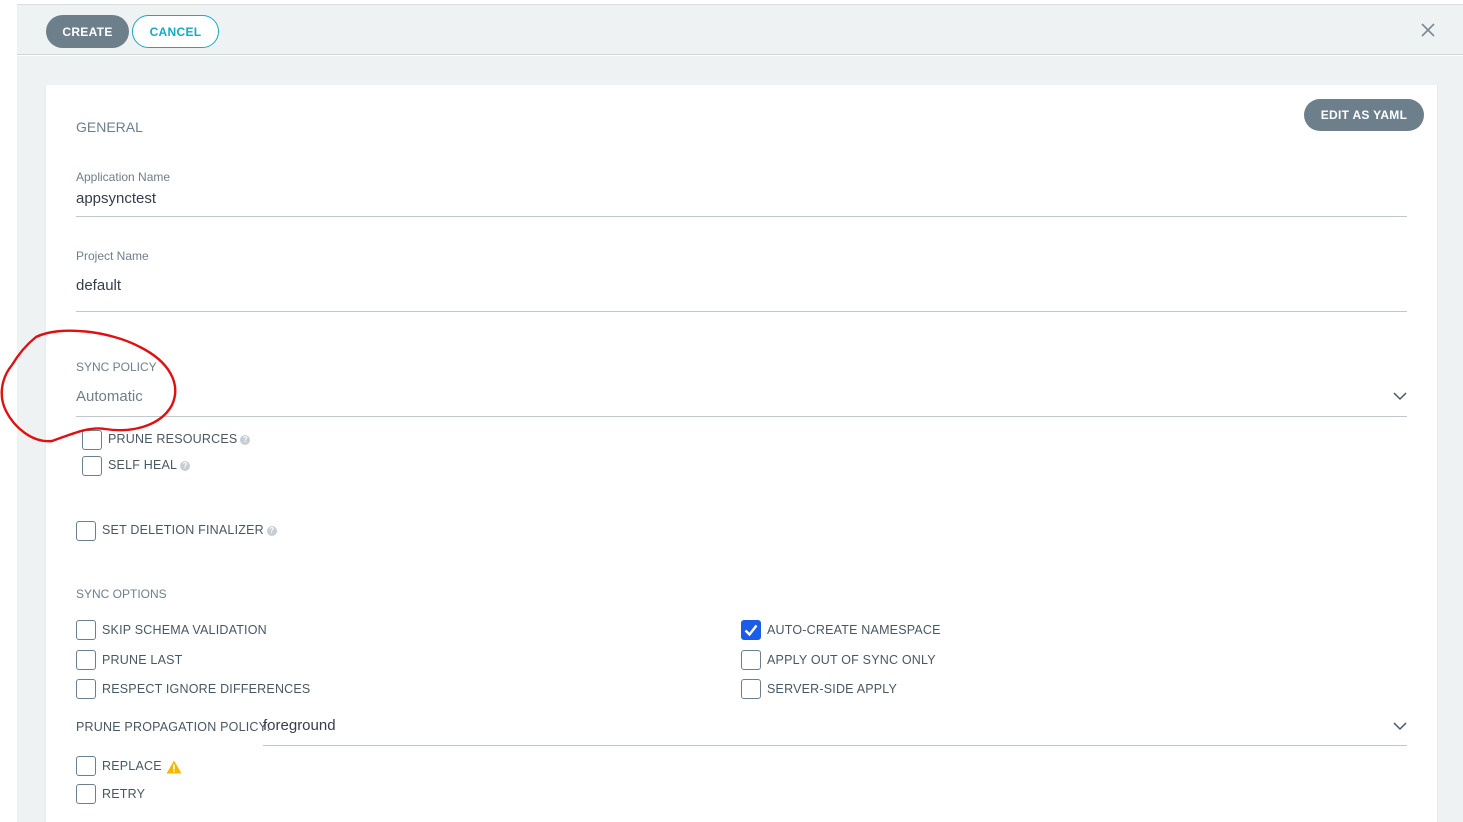 The image size is (1463, 822). I want to click on server-side-apply-label: SERVER-SIDE APPLY, so click(832, 689).